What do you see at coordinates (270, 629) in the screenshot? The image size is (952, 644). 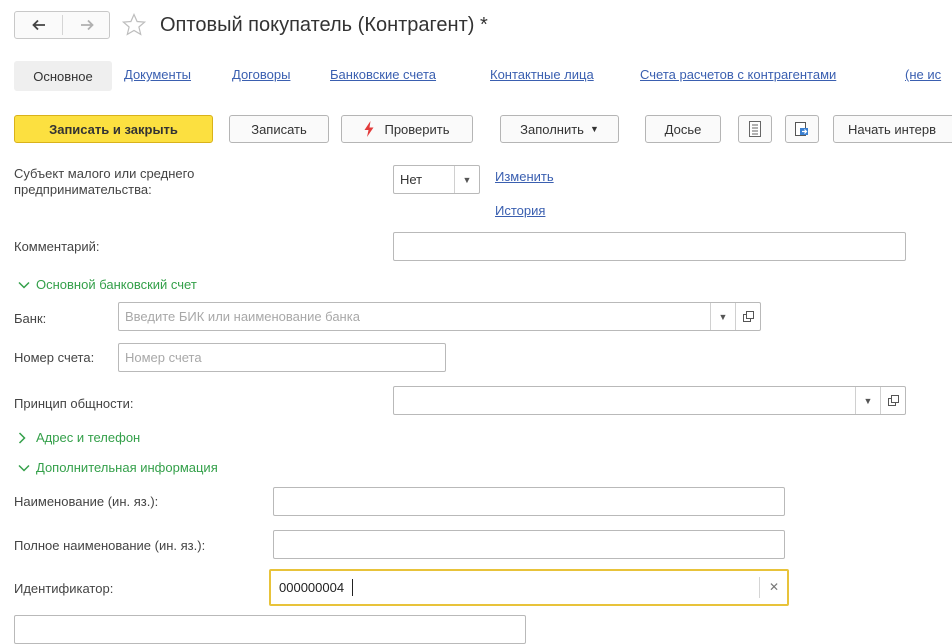 I see `bottom-input` at bounding box center [270, 629].